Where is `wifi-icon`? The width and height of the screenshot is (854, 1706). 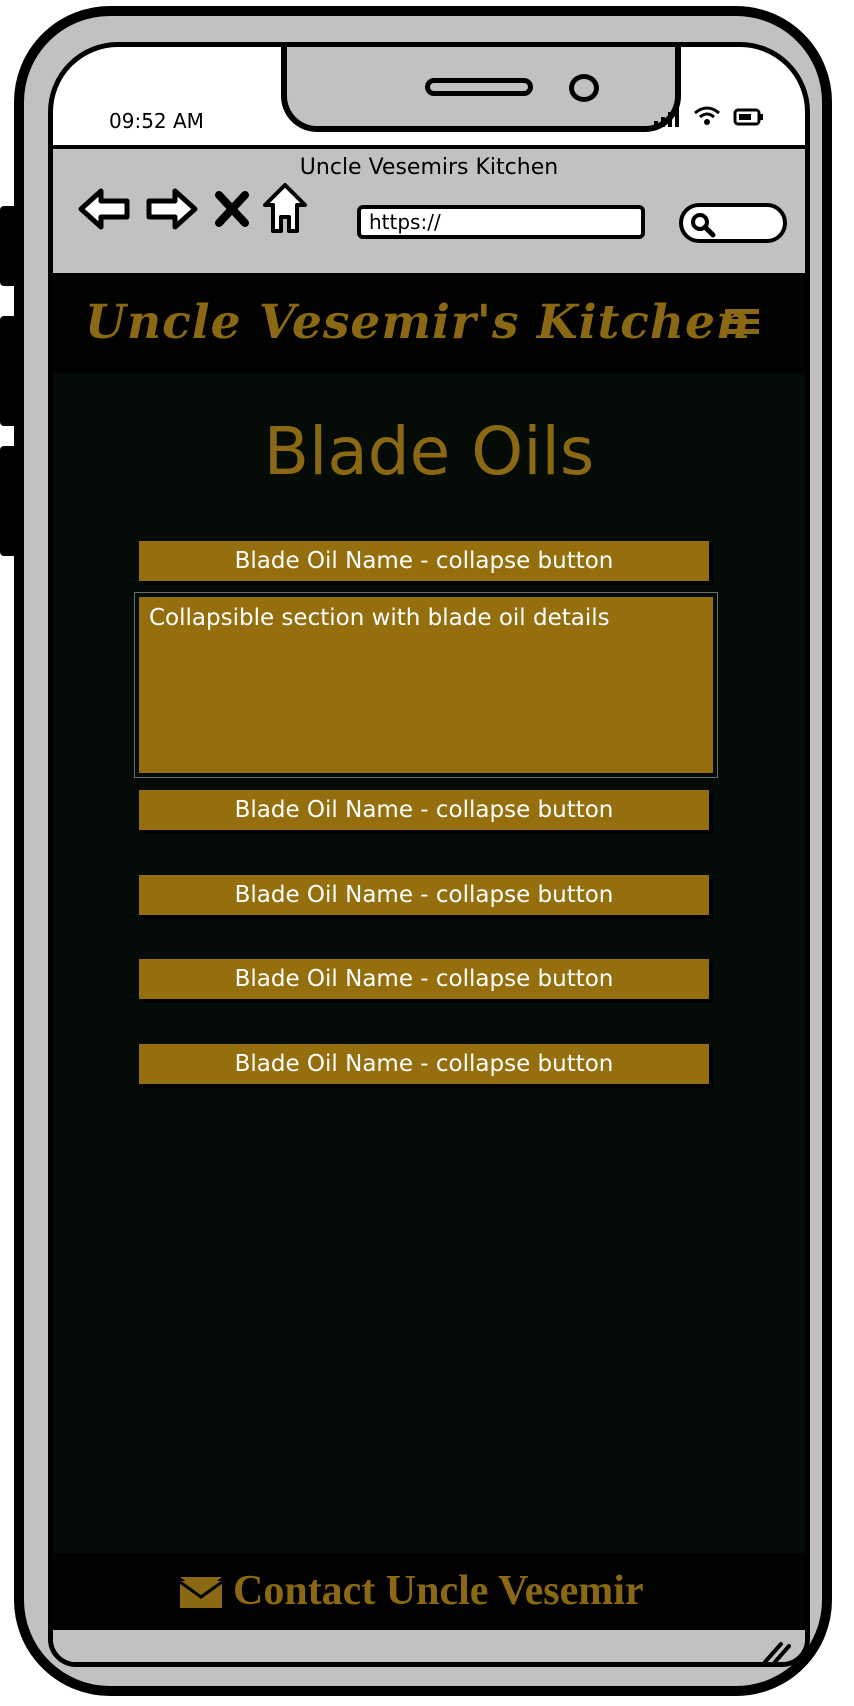 wifi-icon is located at coordinates (707, 115).